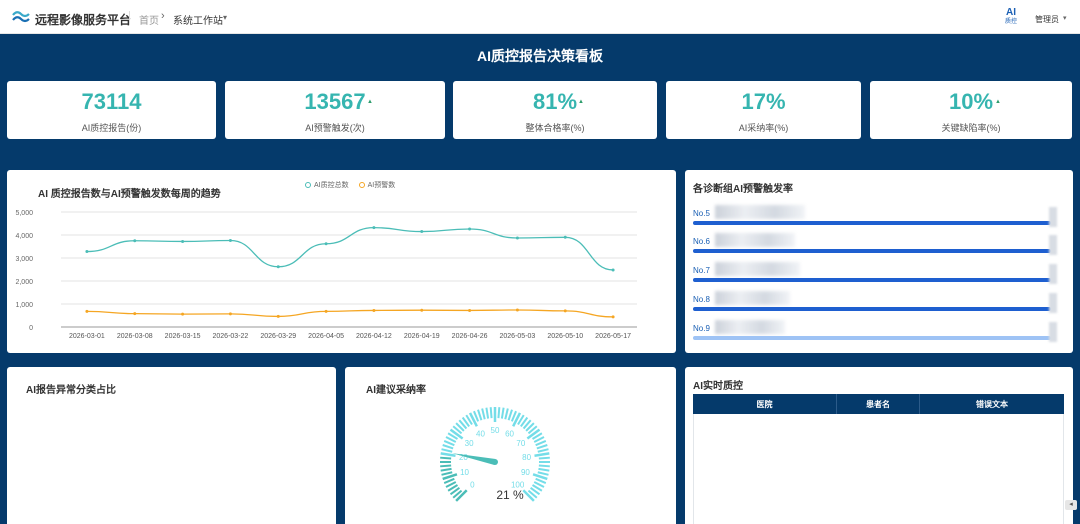 Image resolution: width=1080 pixels, height=524 pixels. I want to click on series-line, so click(350, 313).